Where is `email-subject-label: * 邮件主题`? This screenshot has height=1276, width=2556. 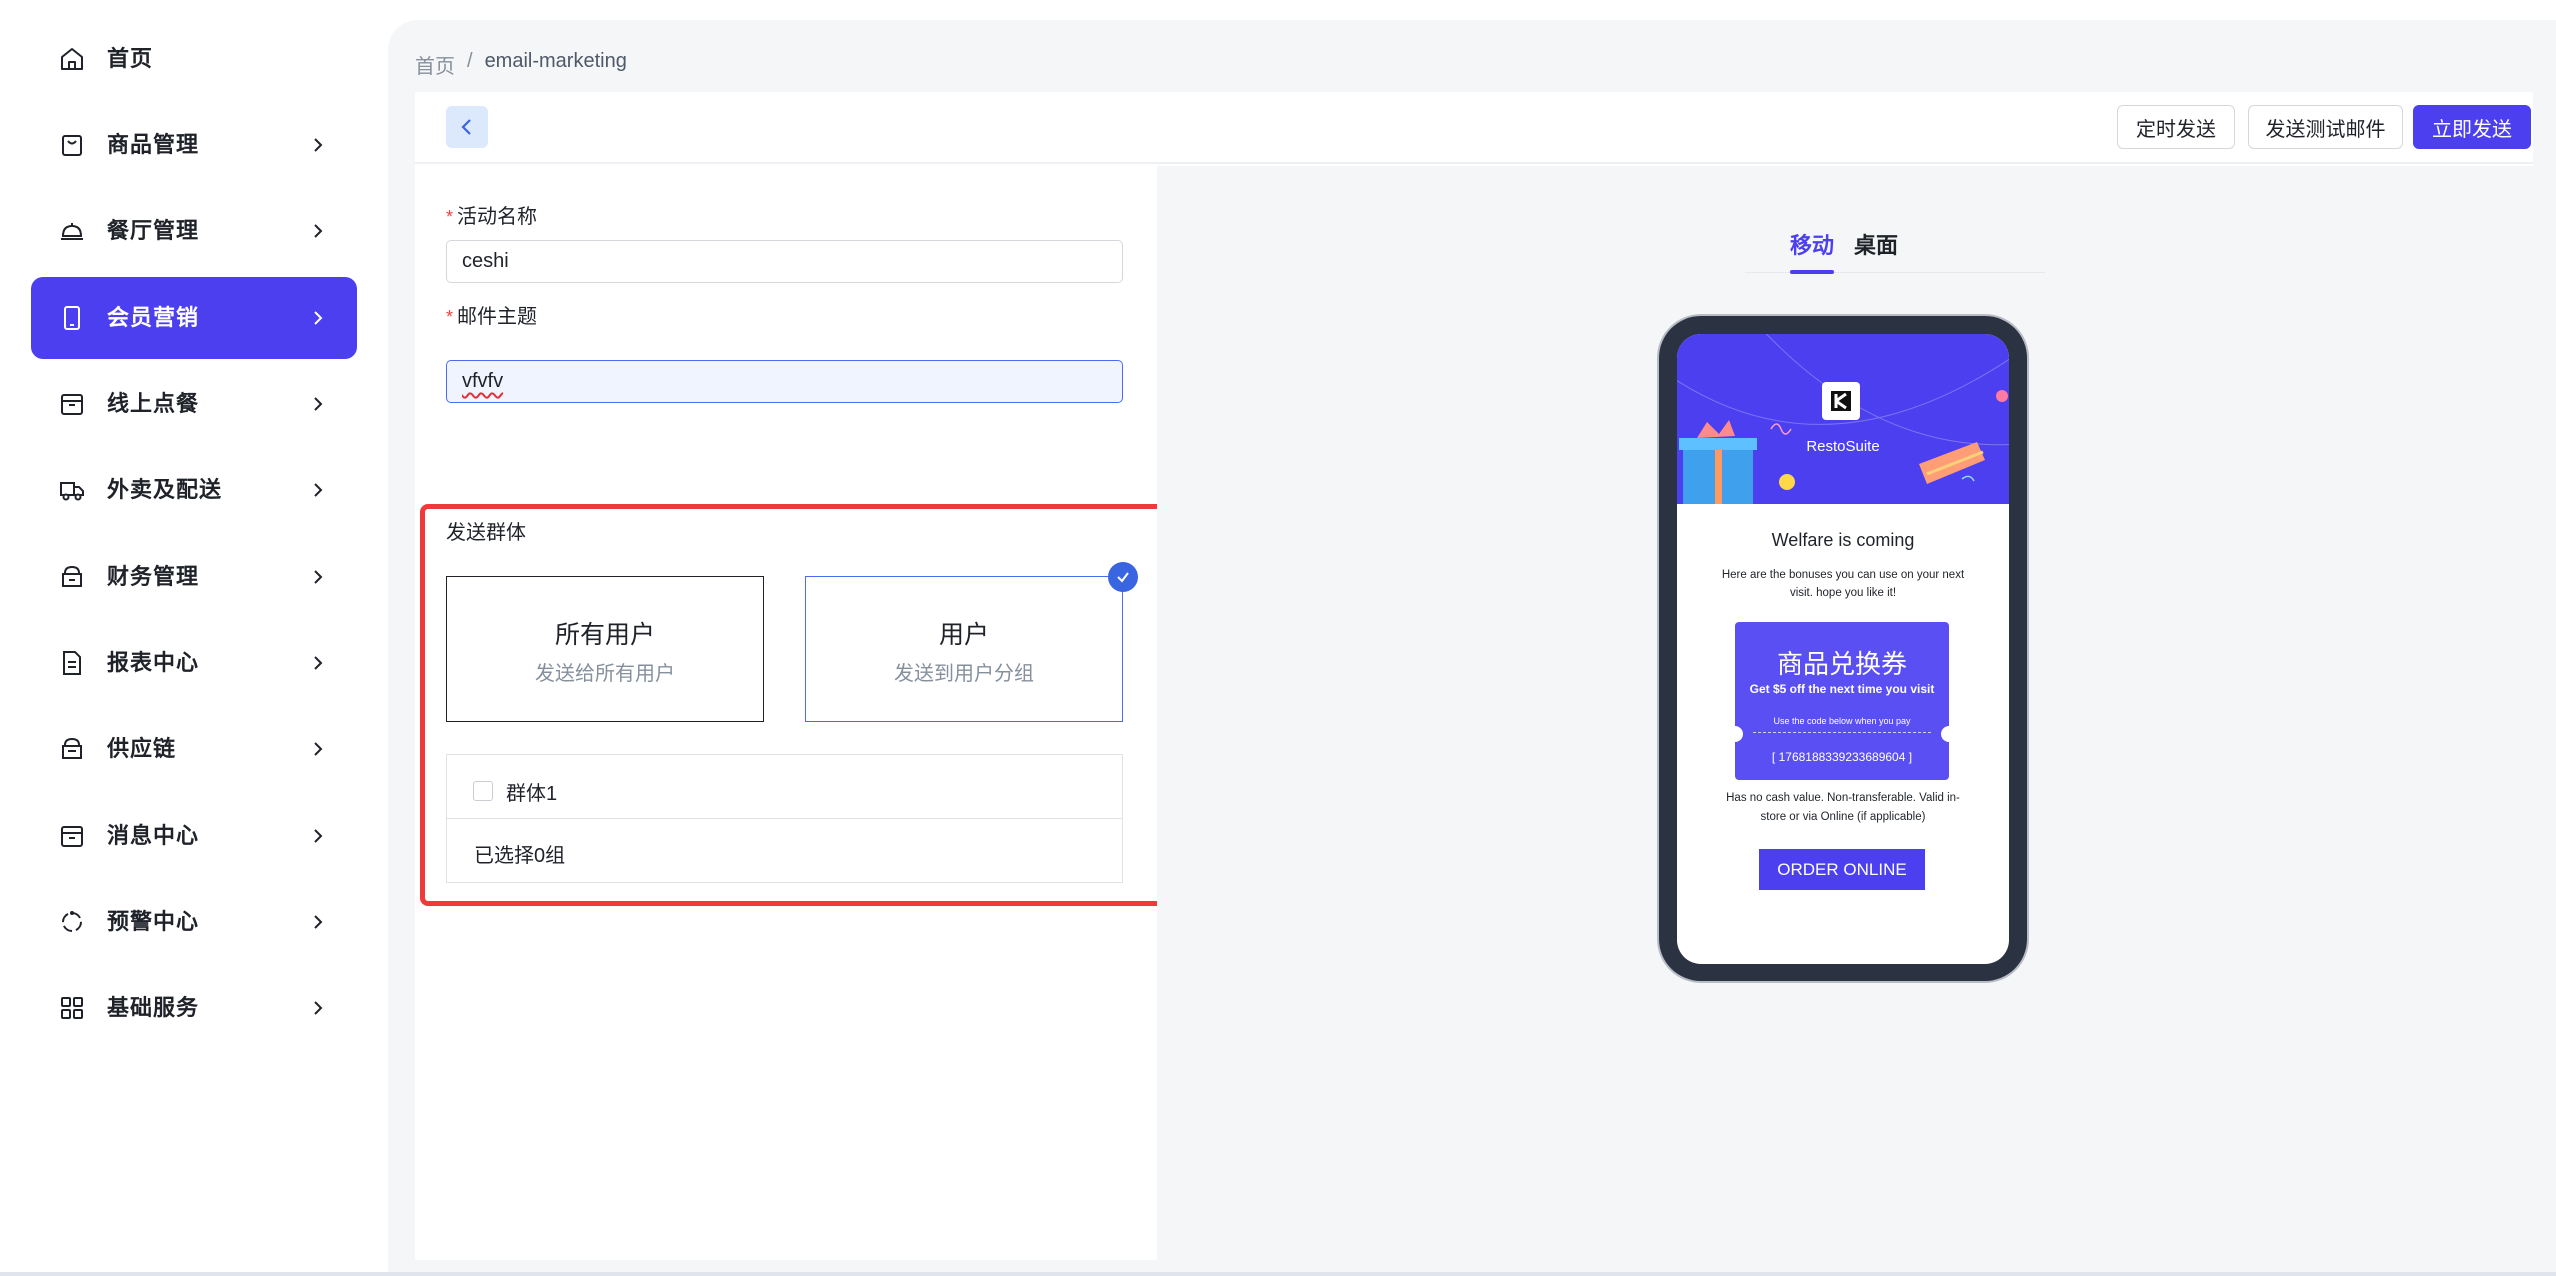 email-subject-label: * 邮件主题 is located at coordinates (491, 314).